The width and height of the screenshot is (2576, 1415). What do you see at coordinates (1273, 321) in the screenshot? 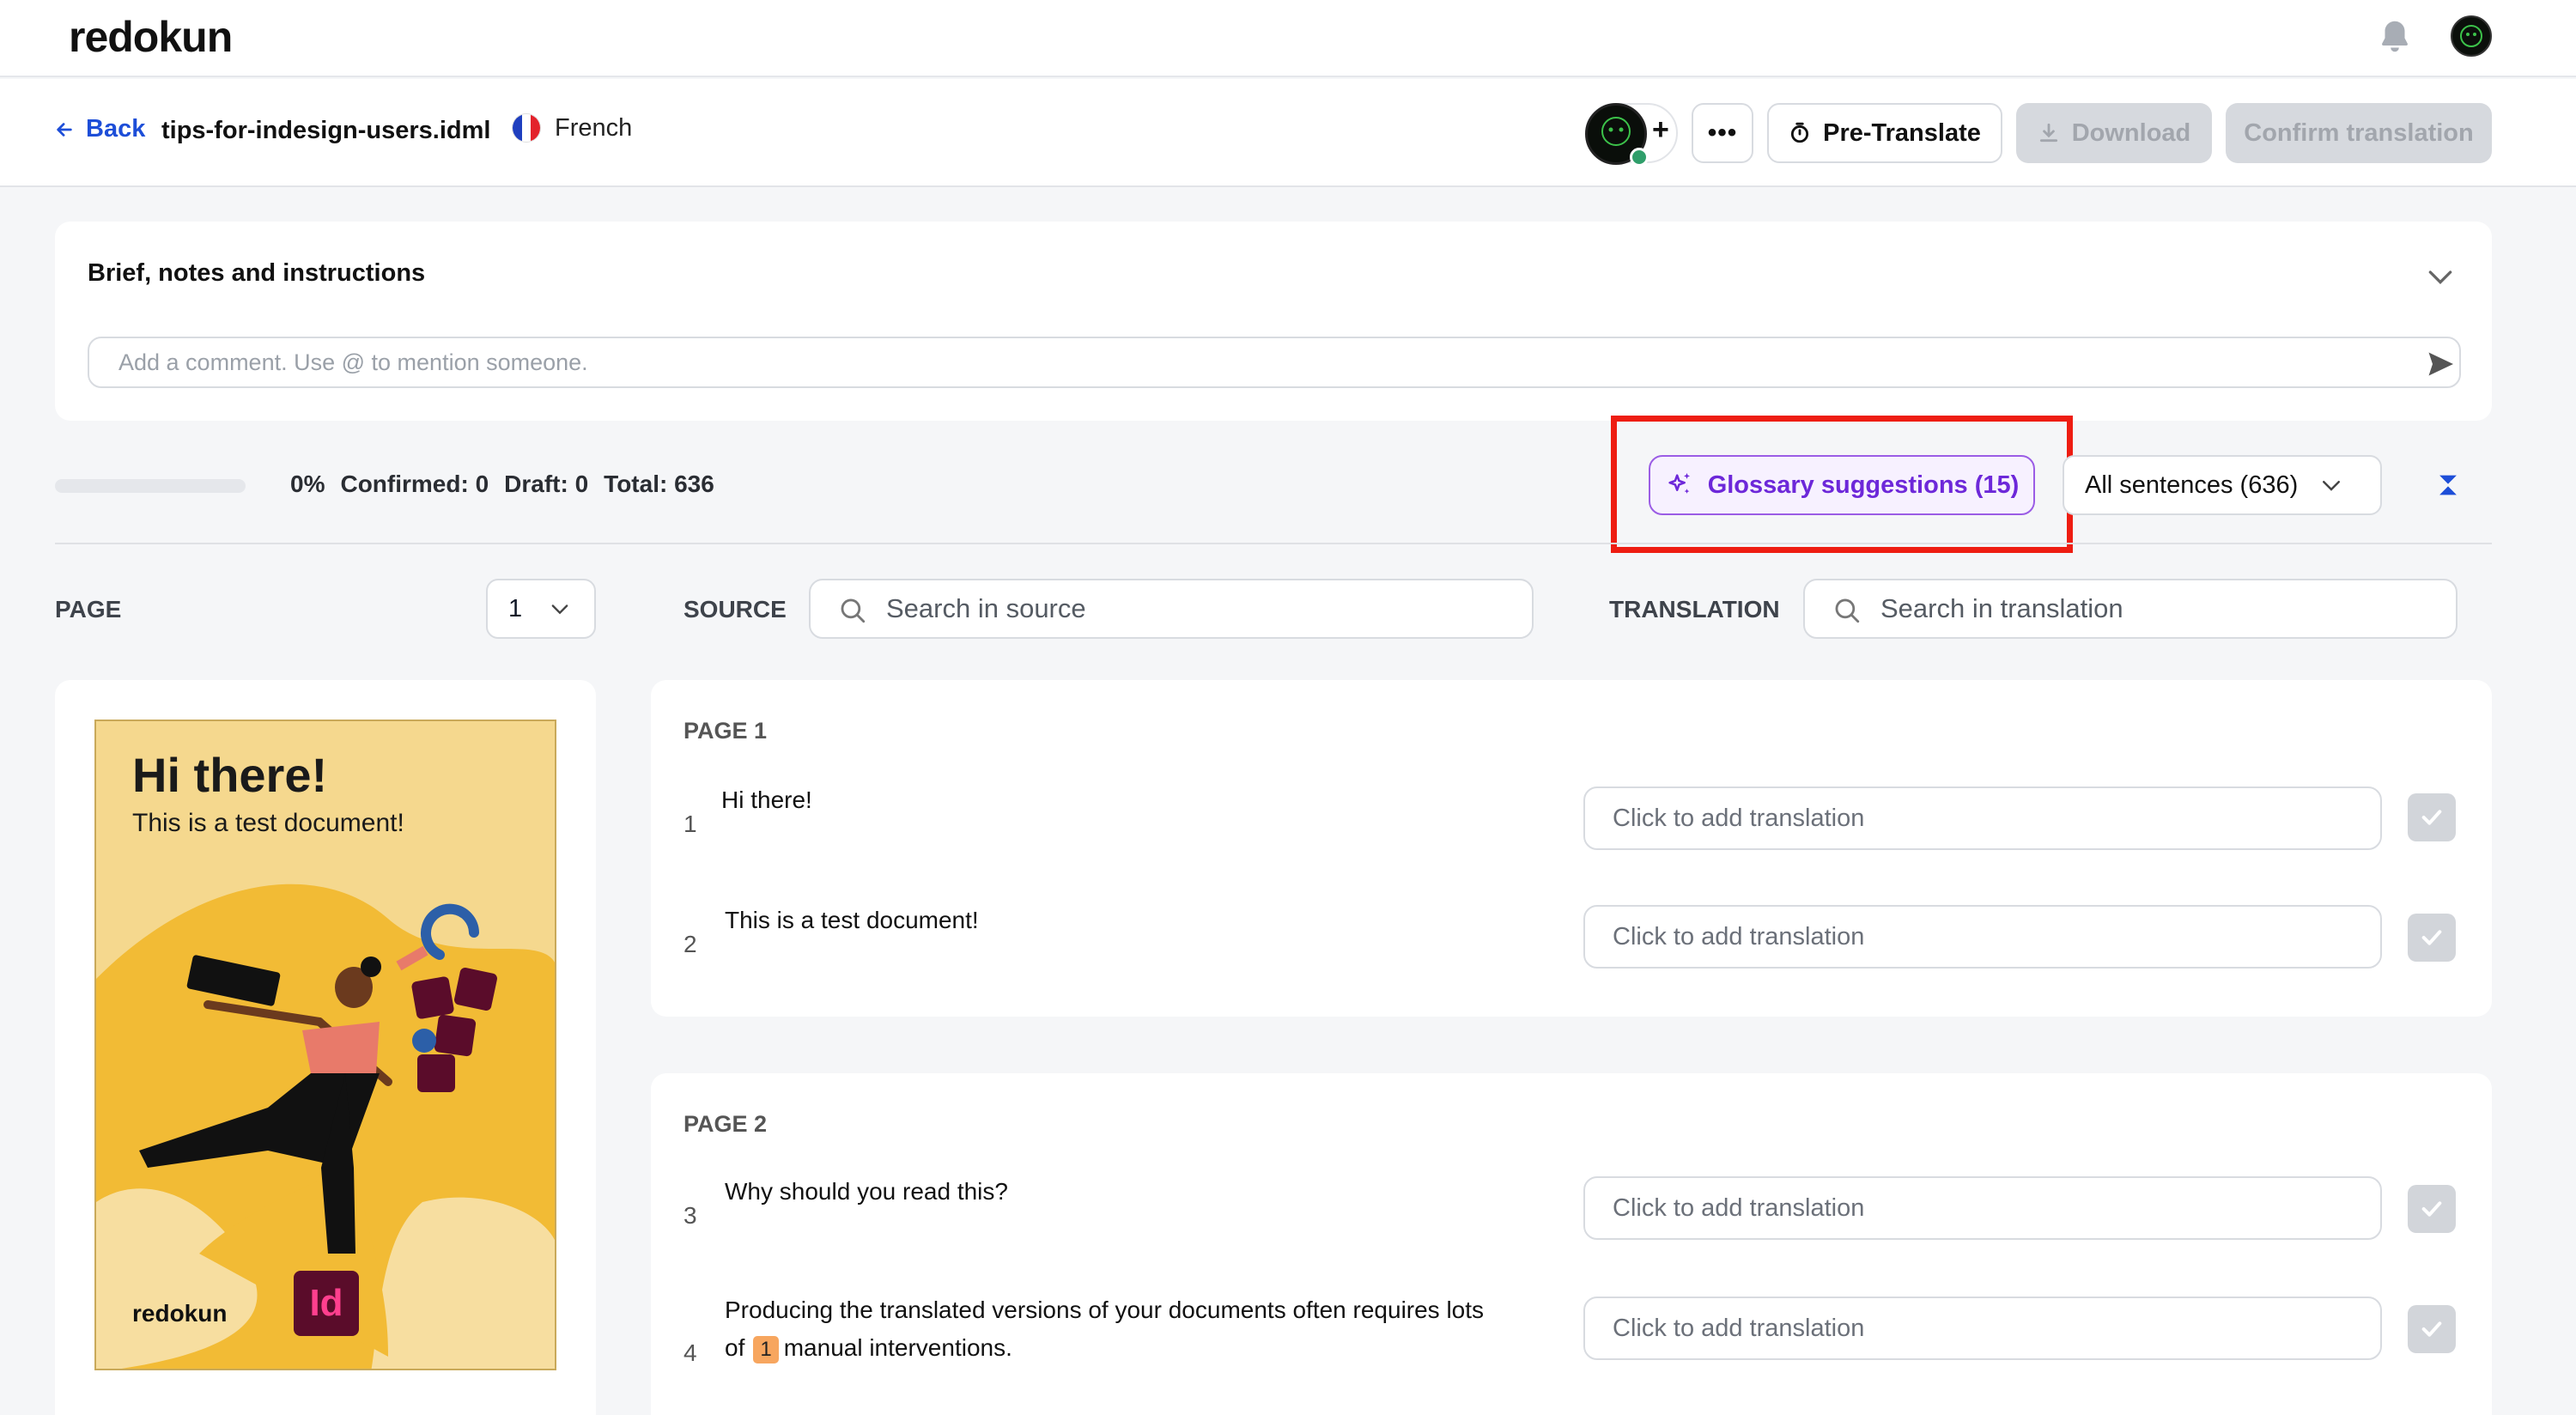
I see `brief-card: Brief, notes and instructions` at bounding box center [1273, 321].